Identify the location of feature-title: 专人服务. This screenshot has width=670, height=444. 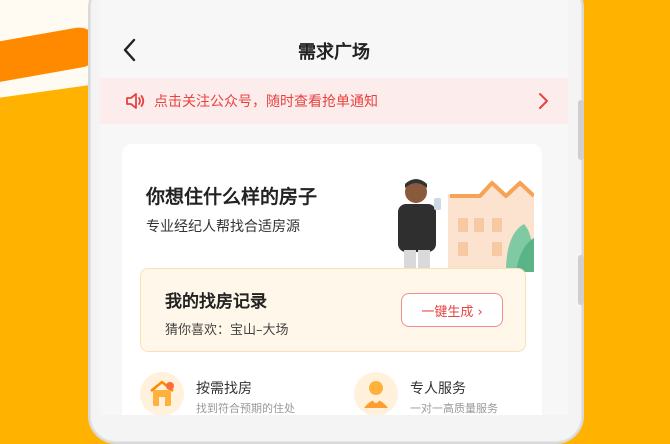
(438, 389).